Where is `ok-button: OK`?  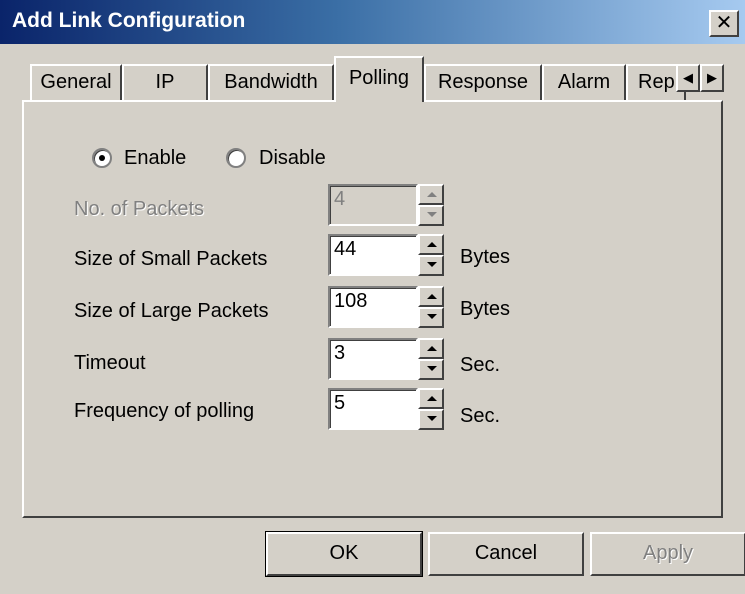
ok-button: OK is located at coordinates (344, 554).